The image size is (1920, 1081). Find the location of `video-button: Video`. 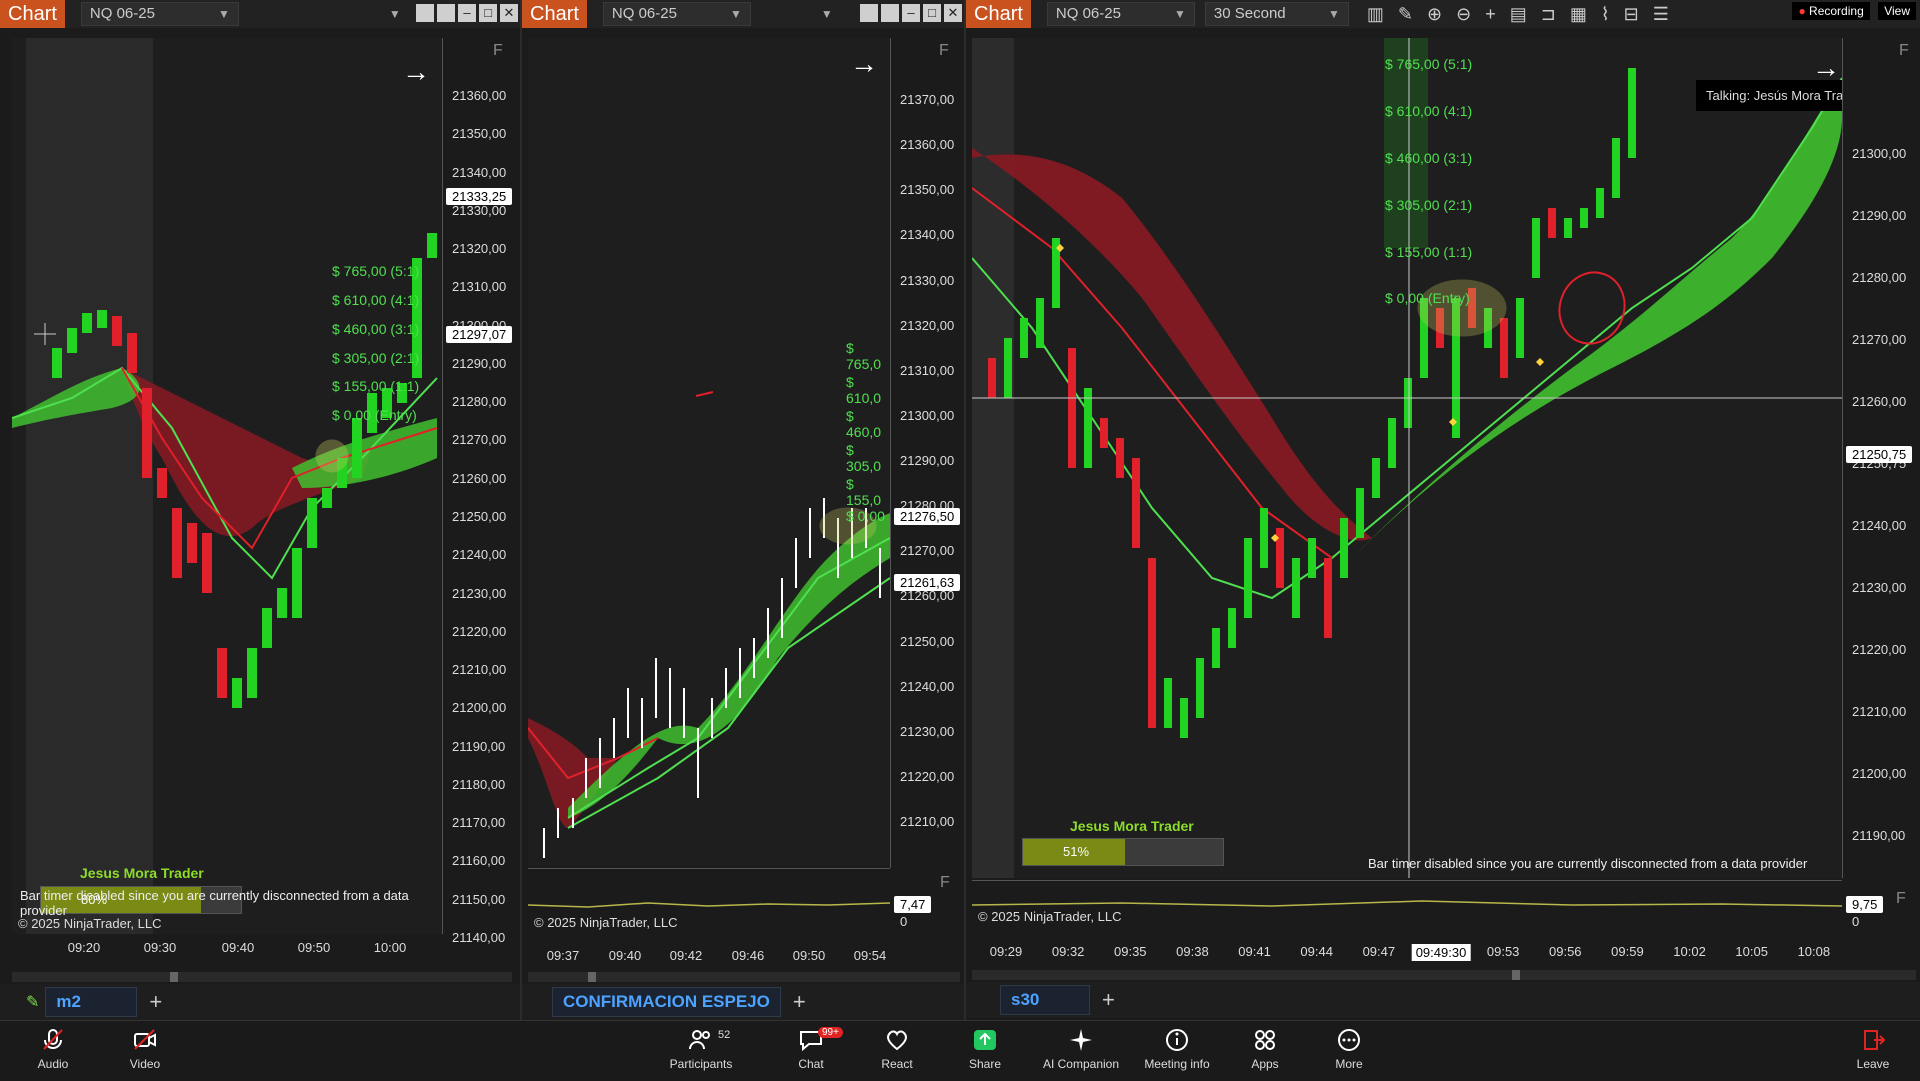

video-button: Video is located at coordinates (145, 1049).